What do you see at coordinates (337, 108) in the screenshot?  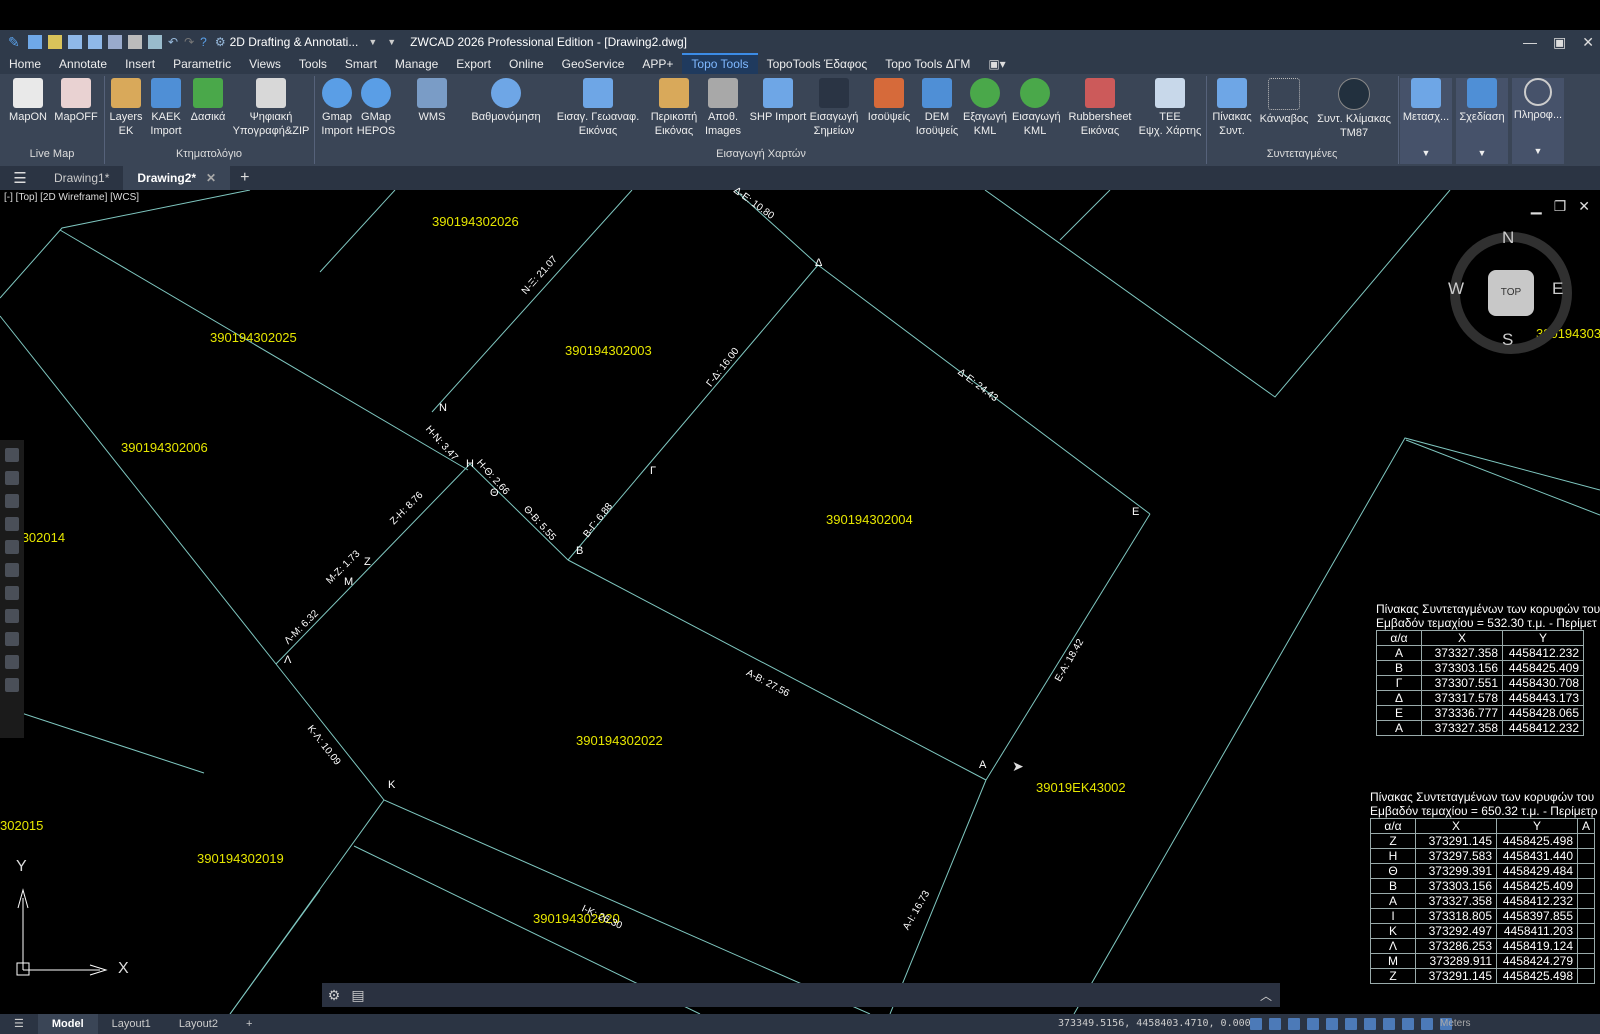 I see `gmap-import-button: Gmap Import` at bounding box center [337, 108].